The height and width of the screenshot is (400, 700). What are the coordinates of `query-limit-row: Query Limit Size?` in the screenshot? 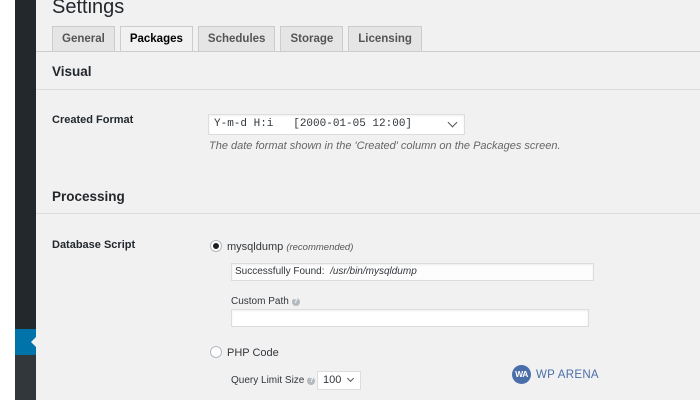 It's located at (273, 380).